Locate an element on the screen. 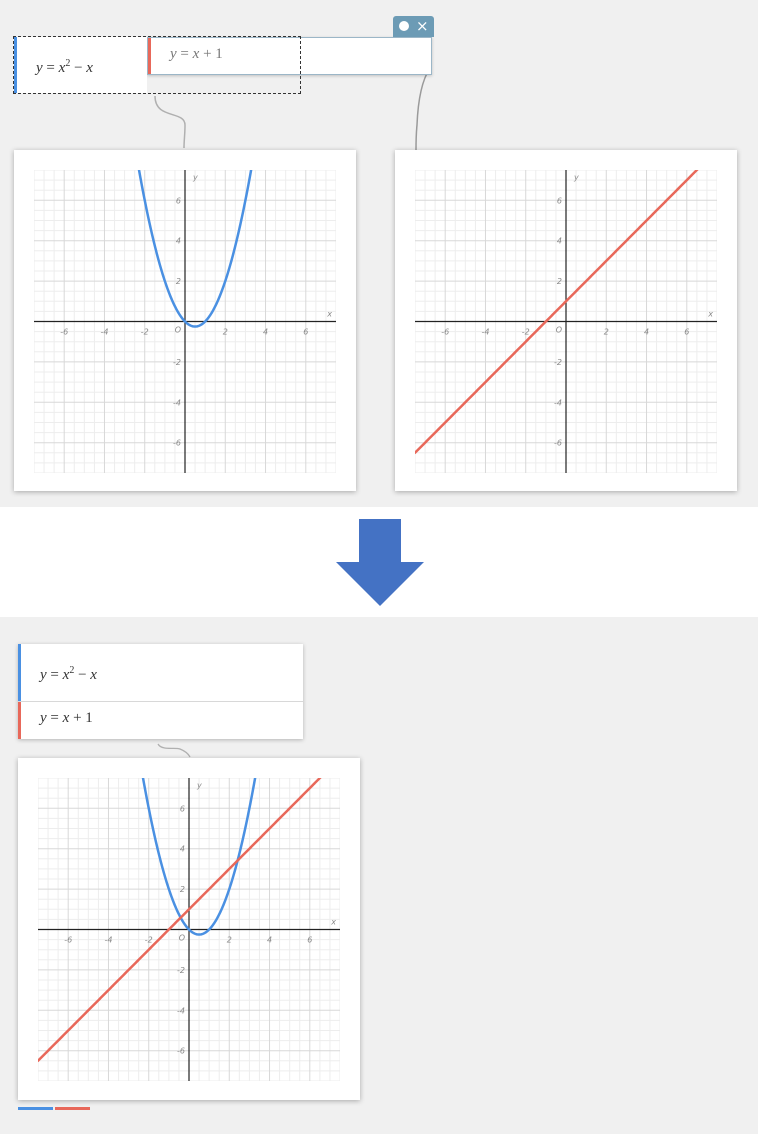 Image resolution: width=758 pixels, height=1134 pixels. graph-card-line: -6 -6 -4 -4 -2 -2 2 2 4 4 6 6 Ox y is located at coordinates (566, 320).